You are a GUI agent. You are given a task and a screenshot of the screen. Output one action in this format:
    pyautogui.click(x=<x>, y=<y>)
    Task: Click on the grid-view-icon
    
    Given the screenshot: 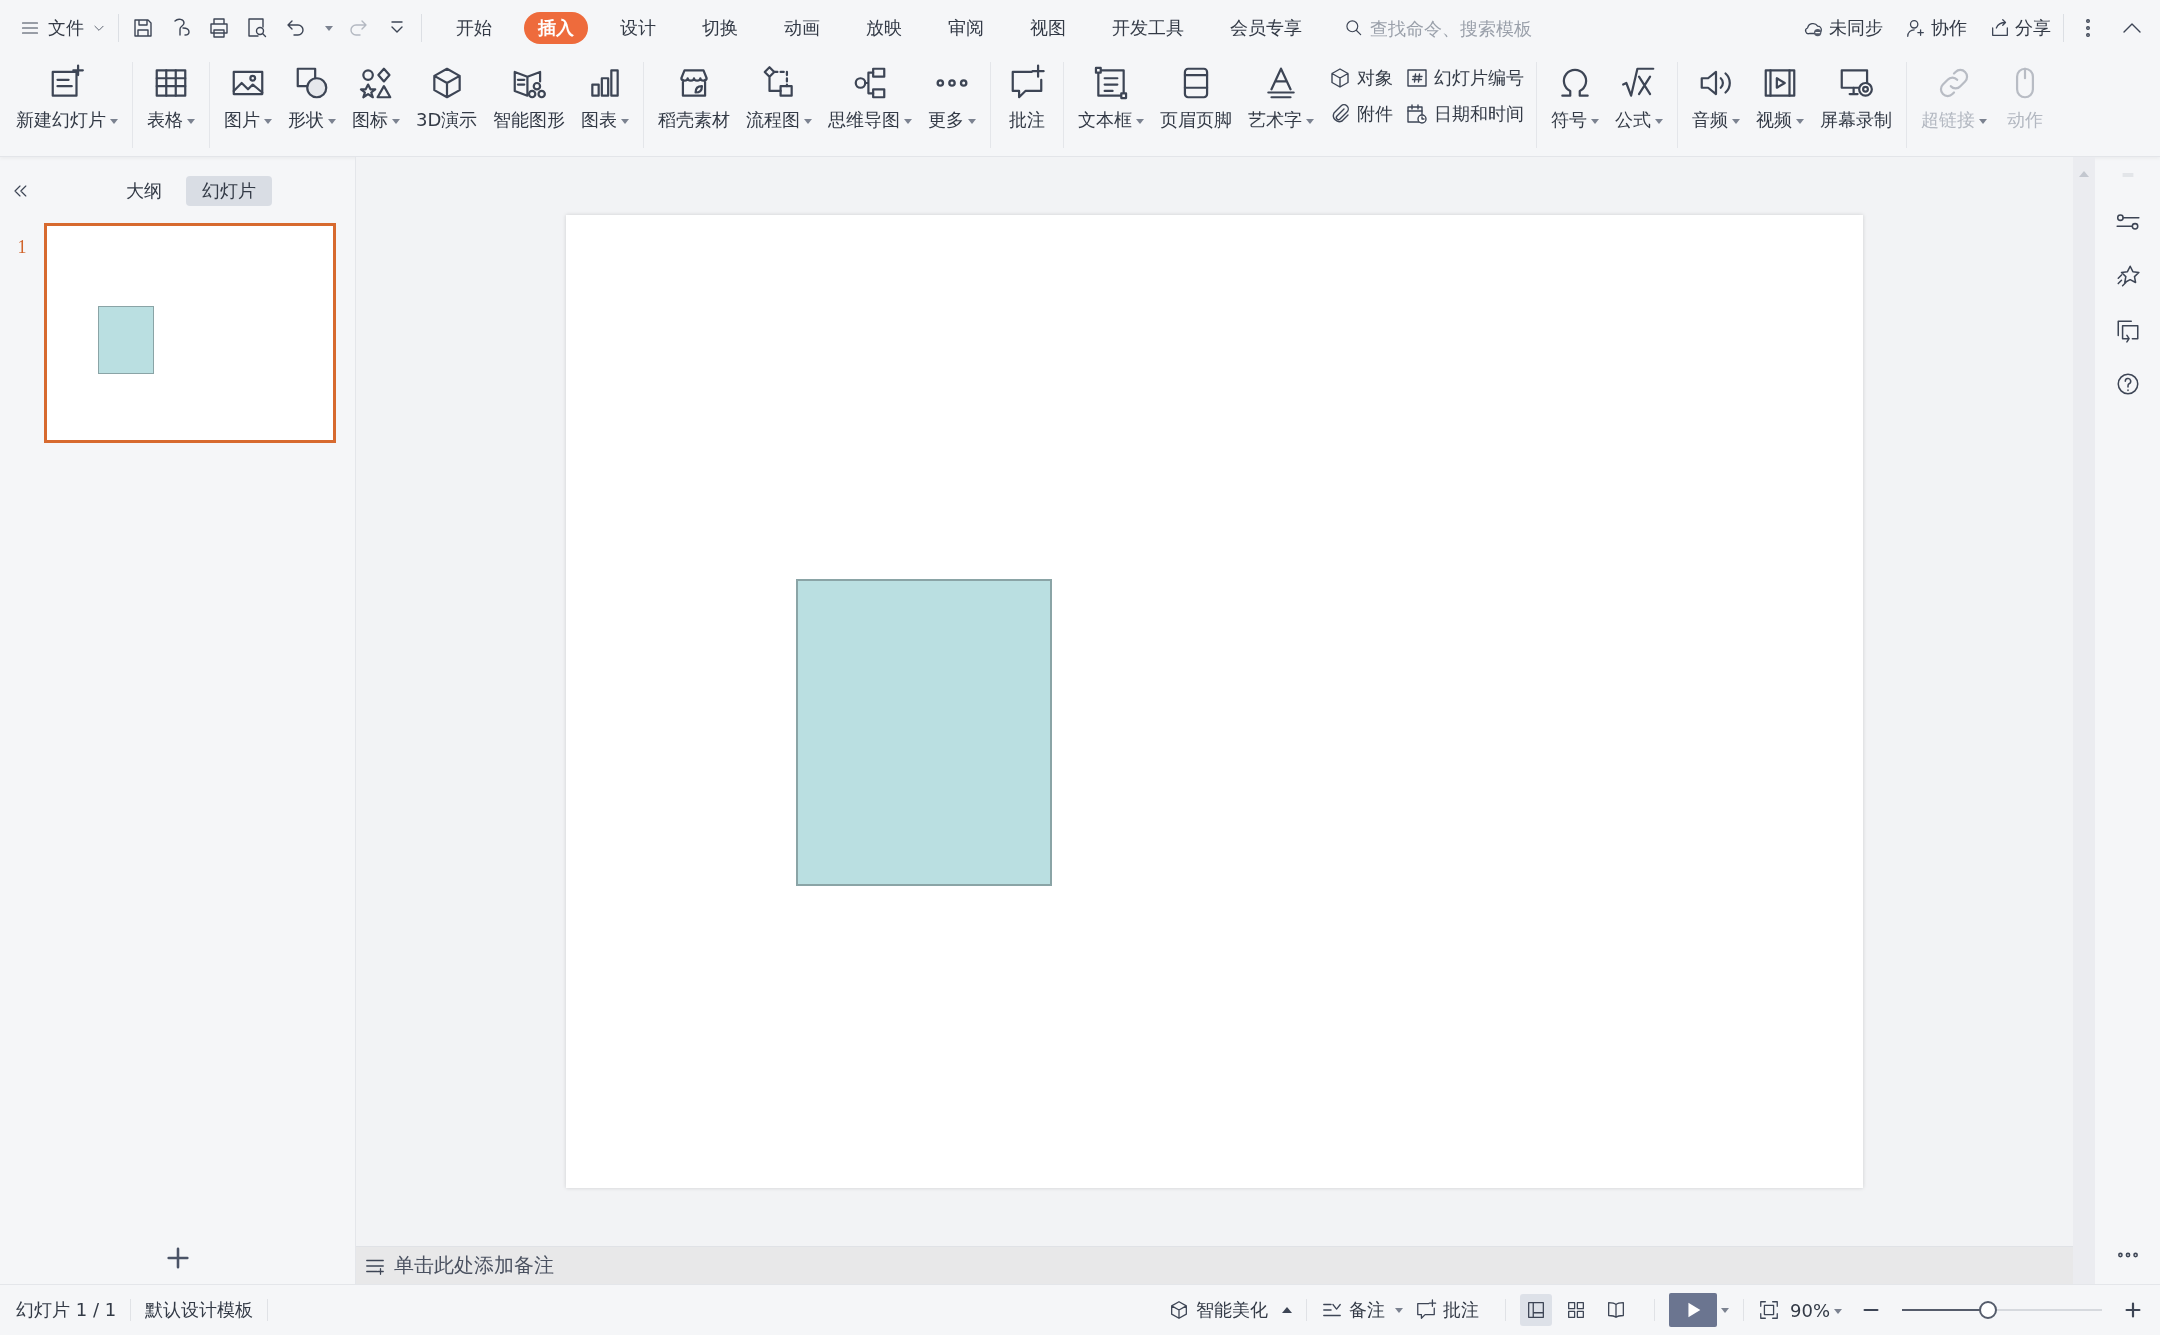 What is the action you would take?
    pyautogui.click(x=1576, y=1310)
    